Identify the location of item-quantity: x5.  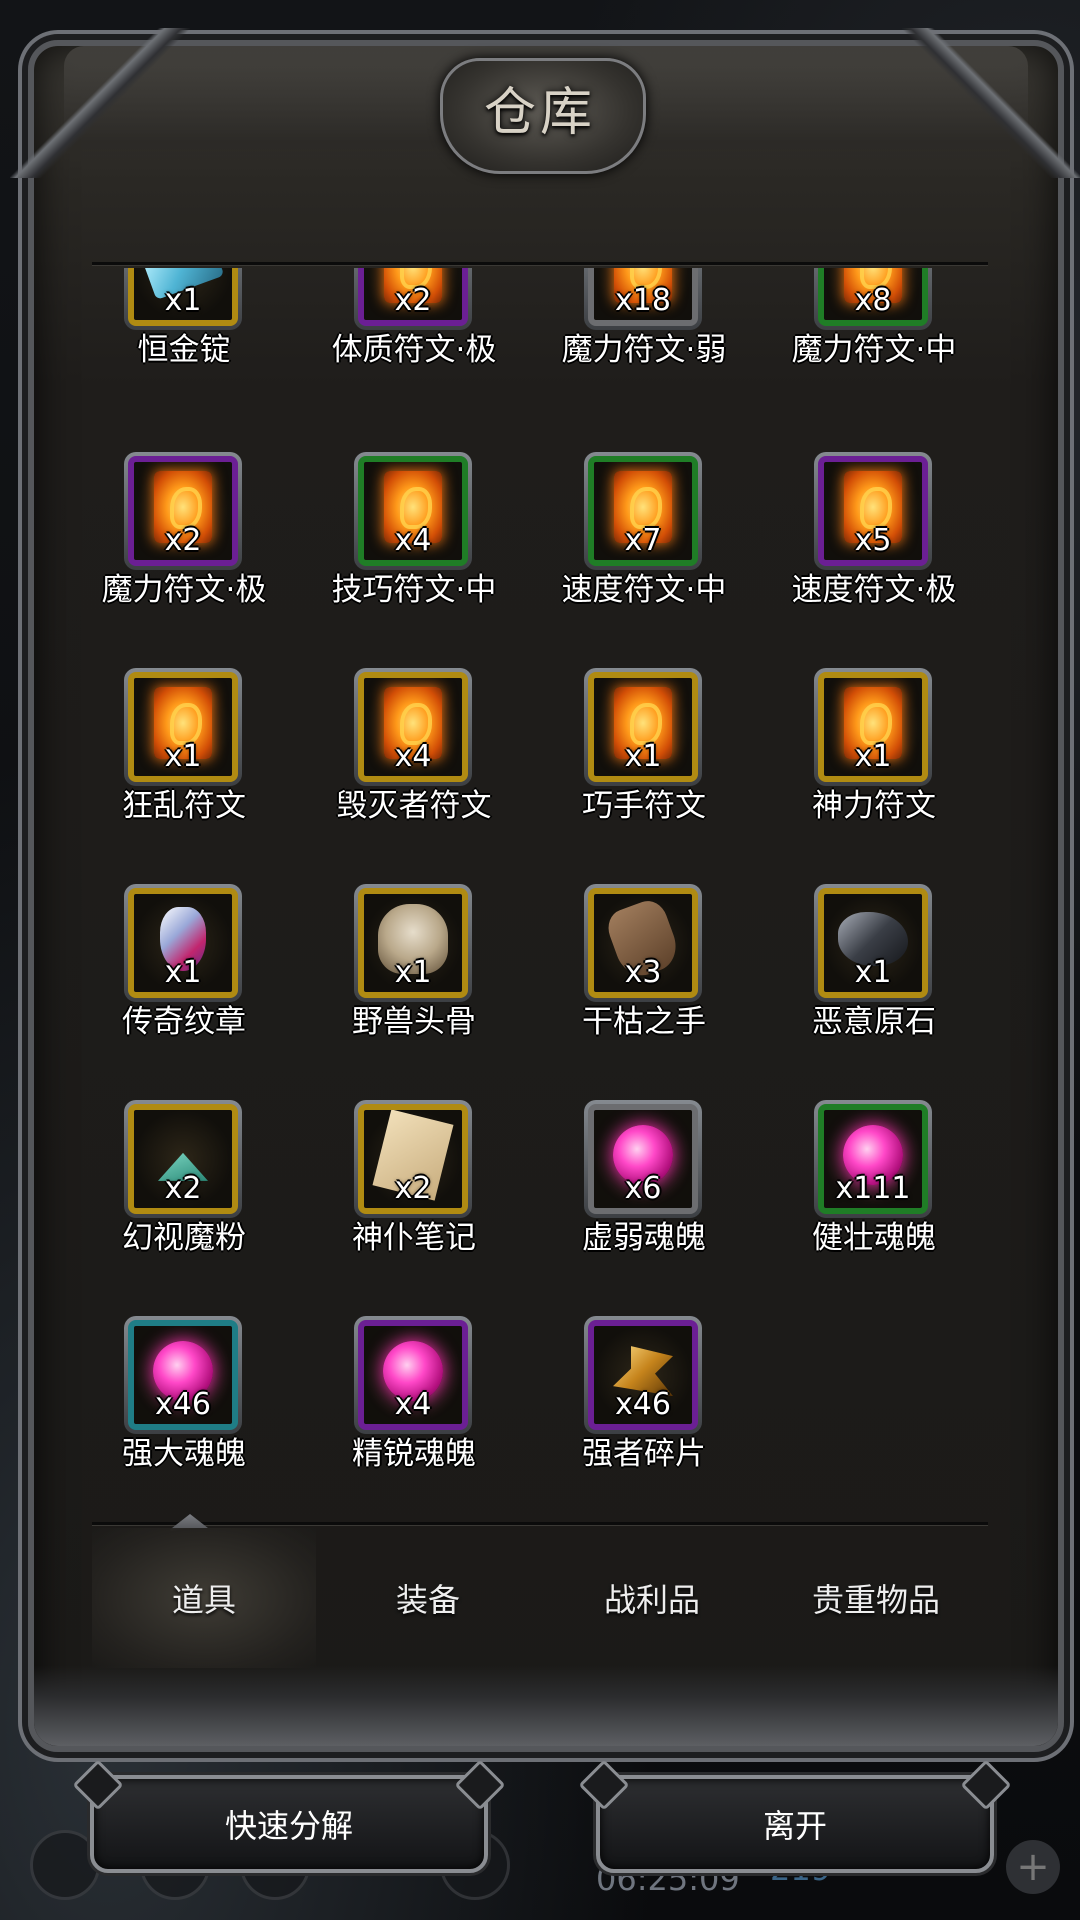
(873, 540).